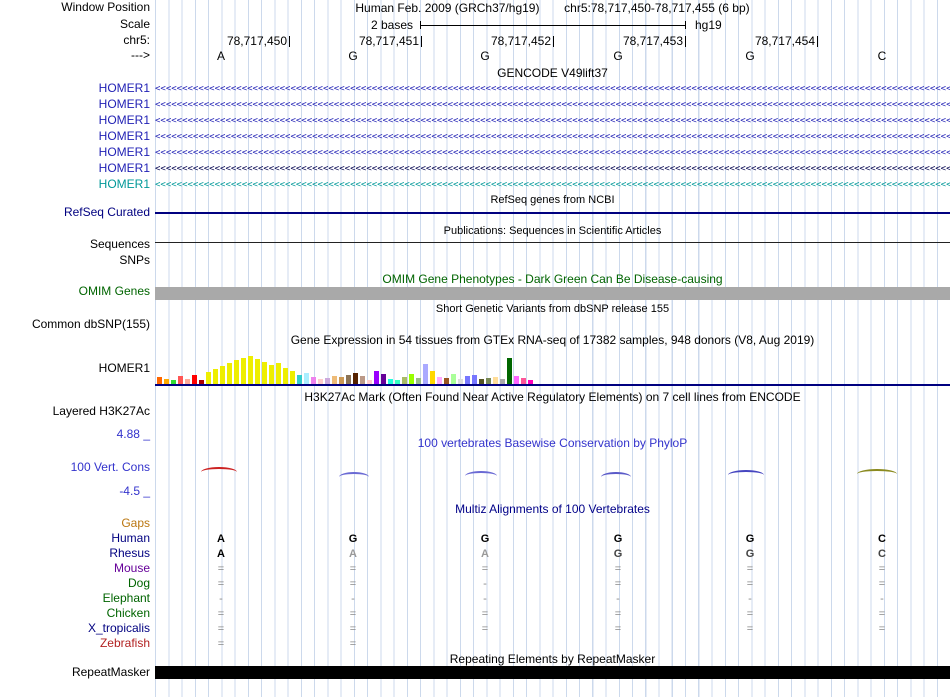 This screenshot has width=950, height=697. What do you see at coordinates (91, 324) in the screenshot?
I see `dbsnp-track-label: Common dbSNP(155)` at bounding box center [91, 324].